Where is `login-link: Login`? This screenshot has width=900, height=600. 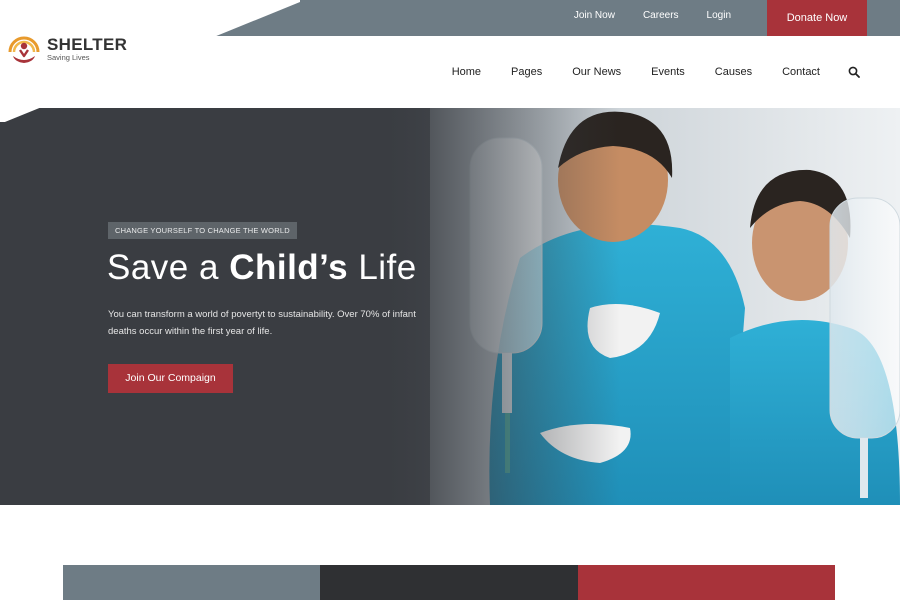 login-link: Login is located at coordinates (719, 18).